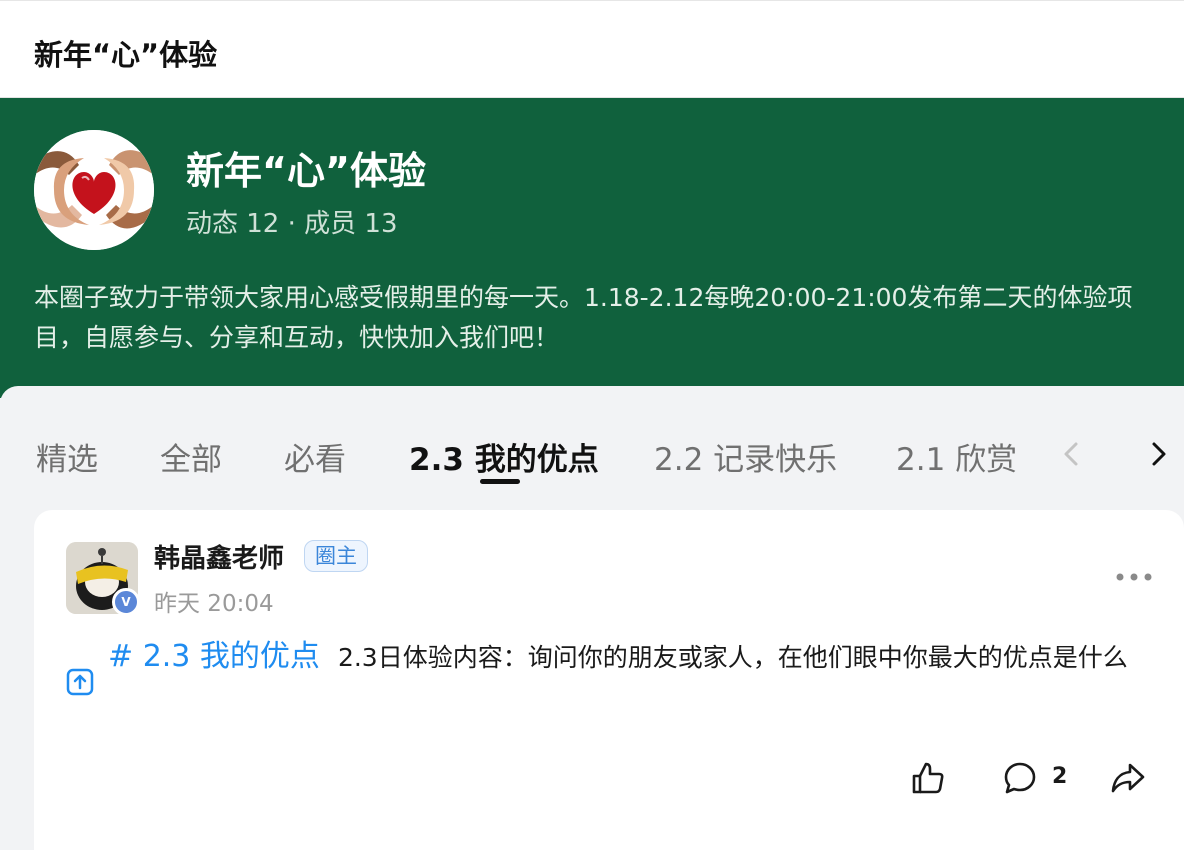 Image resolution: width=1184 pixels, height=850 pixels. What do you see at coordinates (80, 682) in the screenshot?
I see `pin-top-icon` at bounding box center [80, 682].